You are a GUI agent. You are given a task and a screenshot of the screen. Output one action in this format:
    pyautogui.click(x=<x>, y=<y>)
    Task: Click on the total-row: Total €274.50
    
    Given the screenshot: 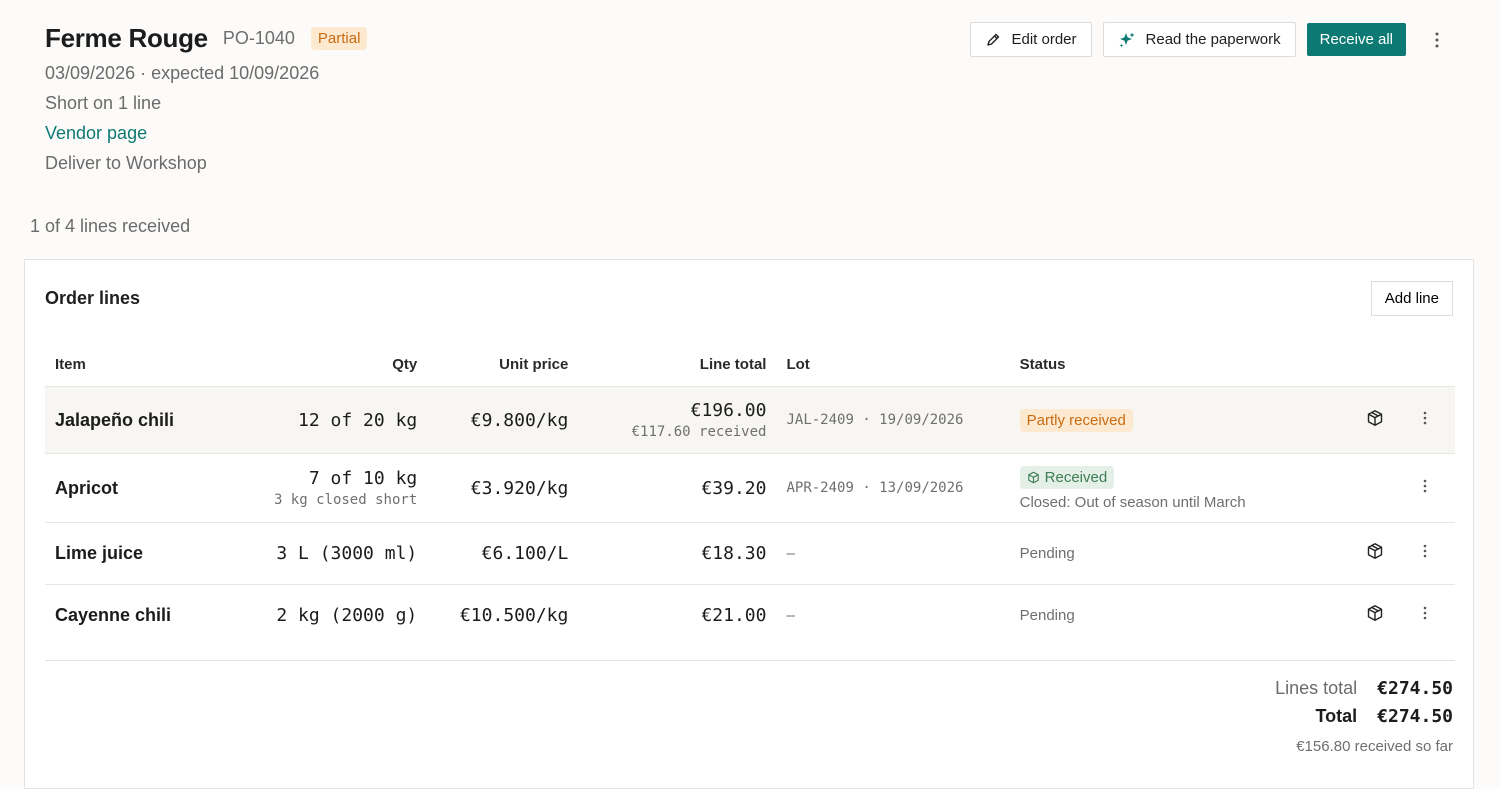 What is the action you would take?
    pyautogui.click(x=1364, y=720)
    